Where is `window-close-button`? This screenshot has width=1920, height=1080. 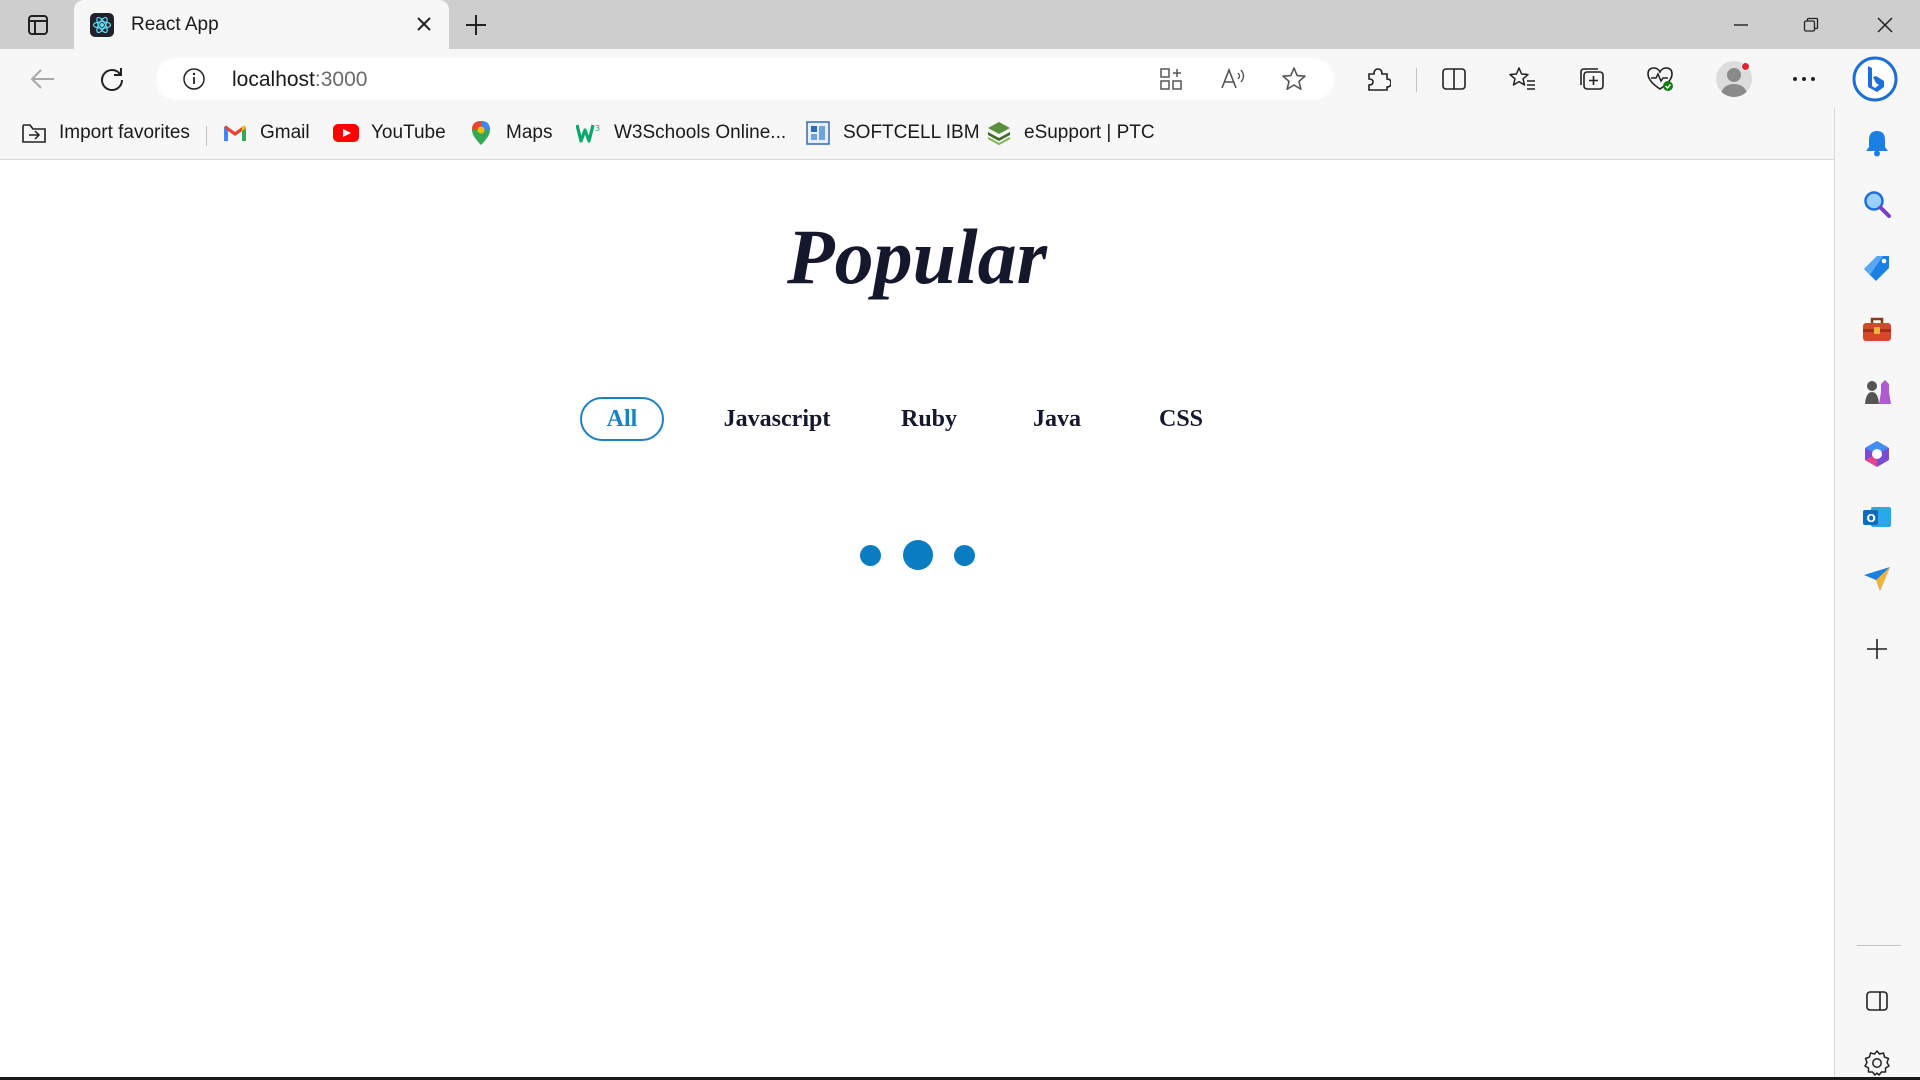
window-close-button is located at coordinates (1885, 24).